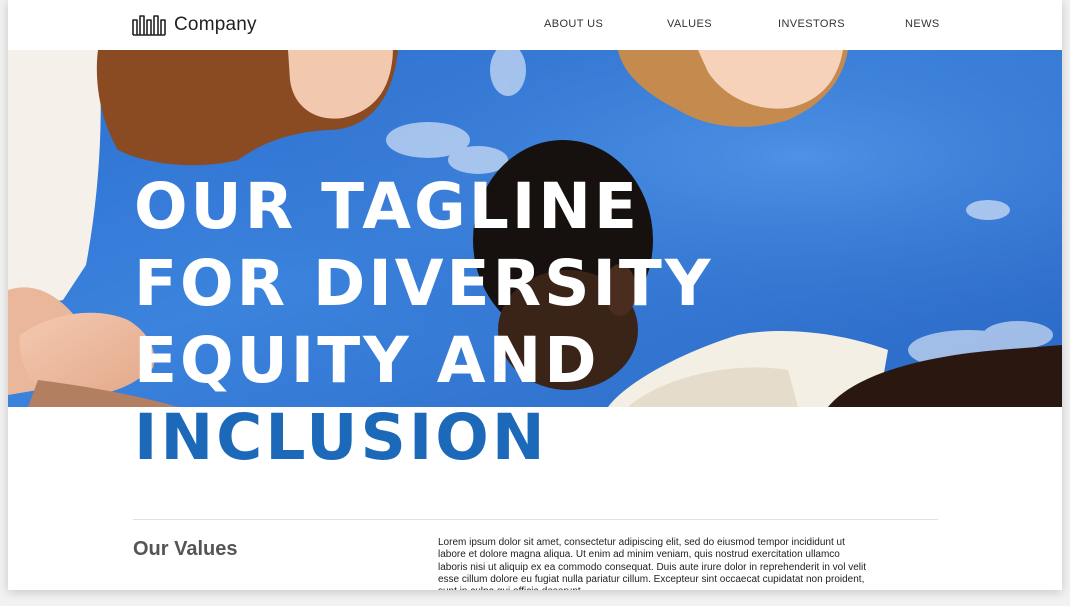 This screenshot has height=606, width=1070. What do you see at coordinates (535, 519) in the screenshot?
I see `section-divider` at bounding box center [535, 519].